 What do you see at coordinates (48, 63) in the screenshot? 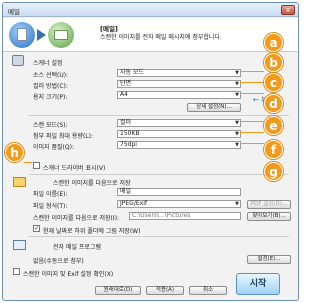
I see `scanner-settings-heading: 스캐너 설정` at bounding box center [48, 63].